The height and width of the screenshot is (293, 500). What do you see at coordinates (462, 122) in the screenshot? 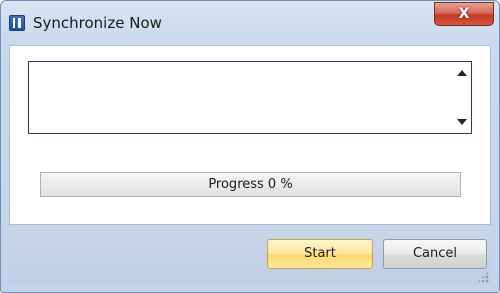
I see `scroll-down-arrow-icon` at bounding box center [462, 122].